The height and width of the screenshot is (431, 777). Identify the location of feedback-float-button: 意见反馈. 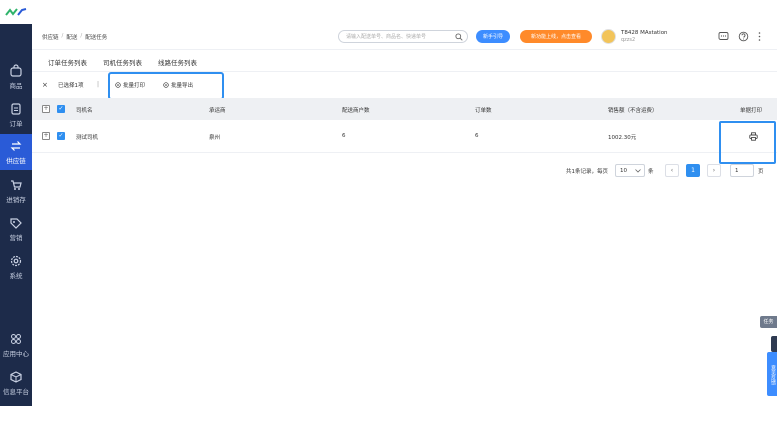
(772, 374).